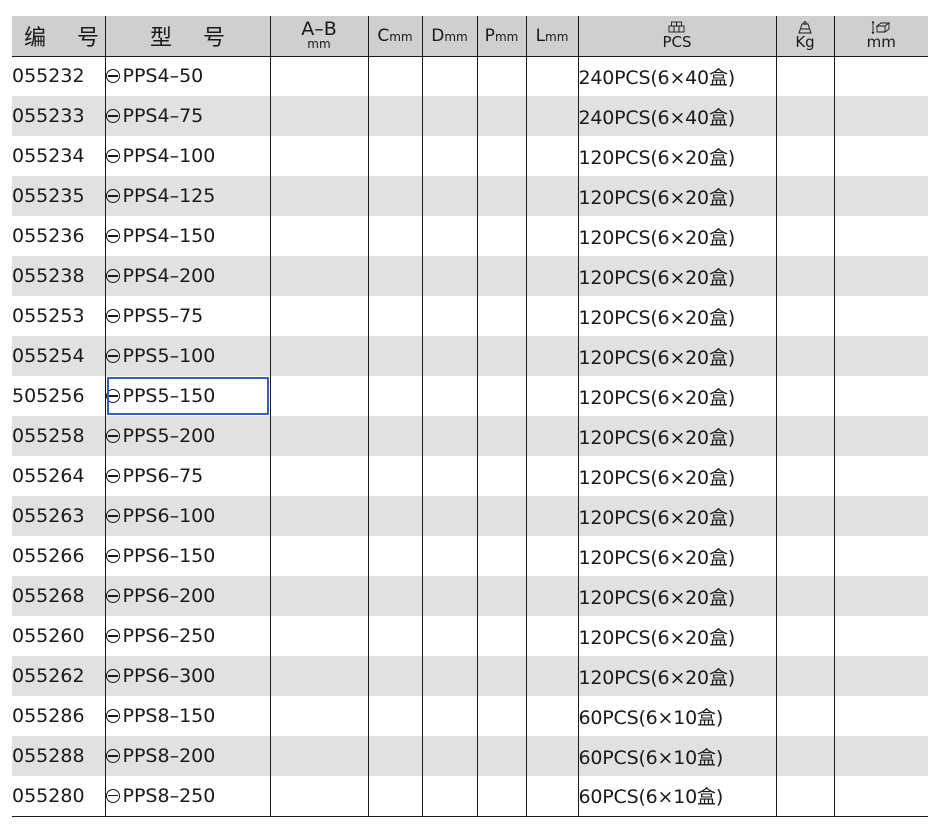 The height and width of the screenshot is (826, 939). I want to click on cell-code: 055238, so click(58, 276).